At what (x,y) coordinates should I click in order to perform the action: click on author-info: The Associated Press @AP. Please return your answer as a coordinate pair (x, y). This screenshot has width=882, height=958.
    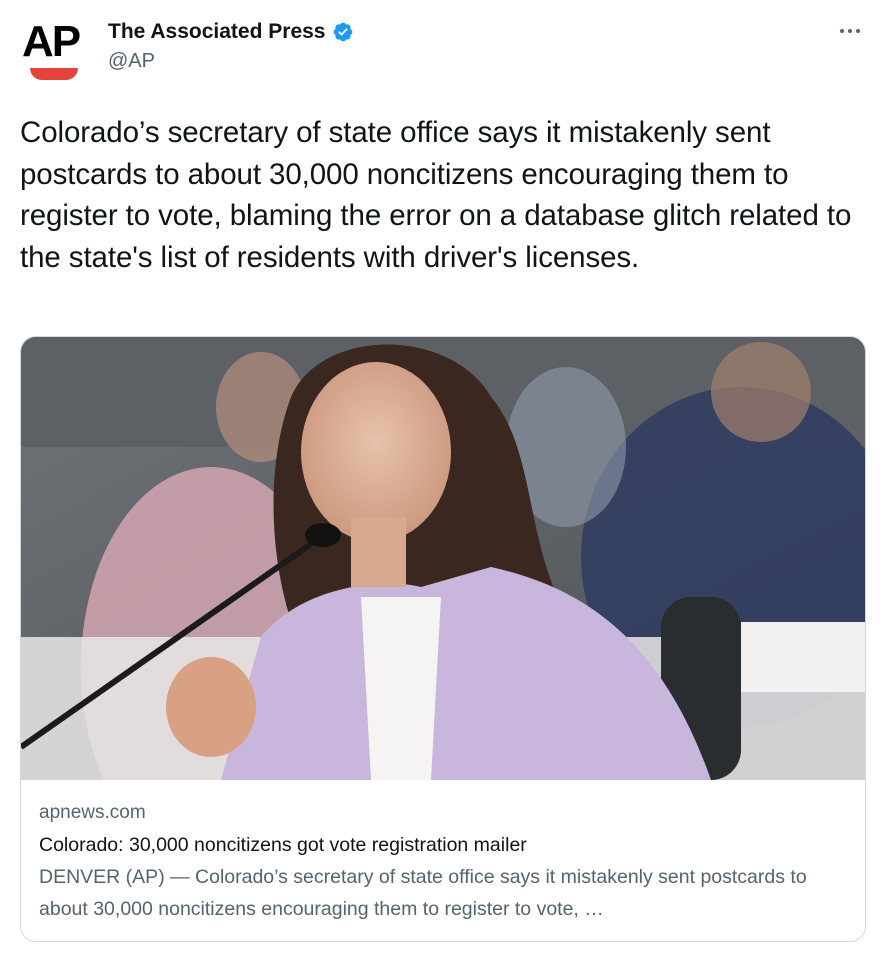
    Looking at the image, I should click on (231, 45).